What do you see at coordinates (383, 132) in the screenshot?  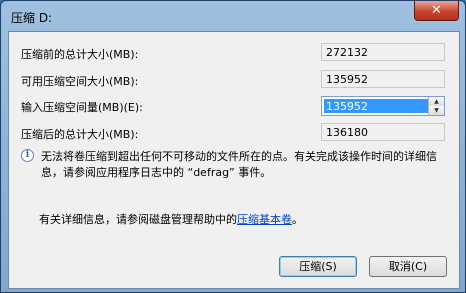 I see `size-after-value: 136180` at bounding box center [383, 132].